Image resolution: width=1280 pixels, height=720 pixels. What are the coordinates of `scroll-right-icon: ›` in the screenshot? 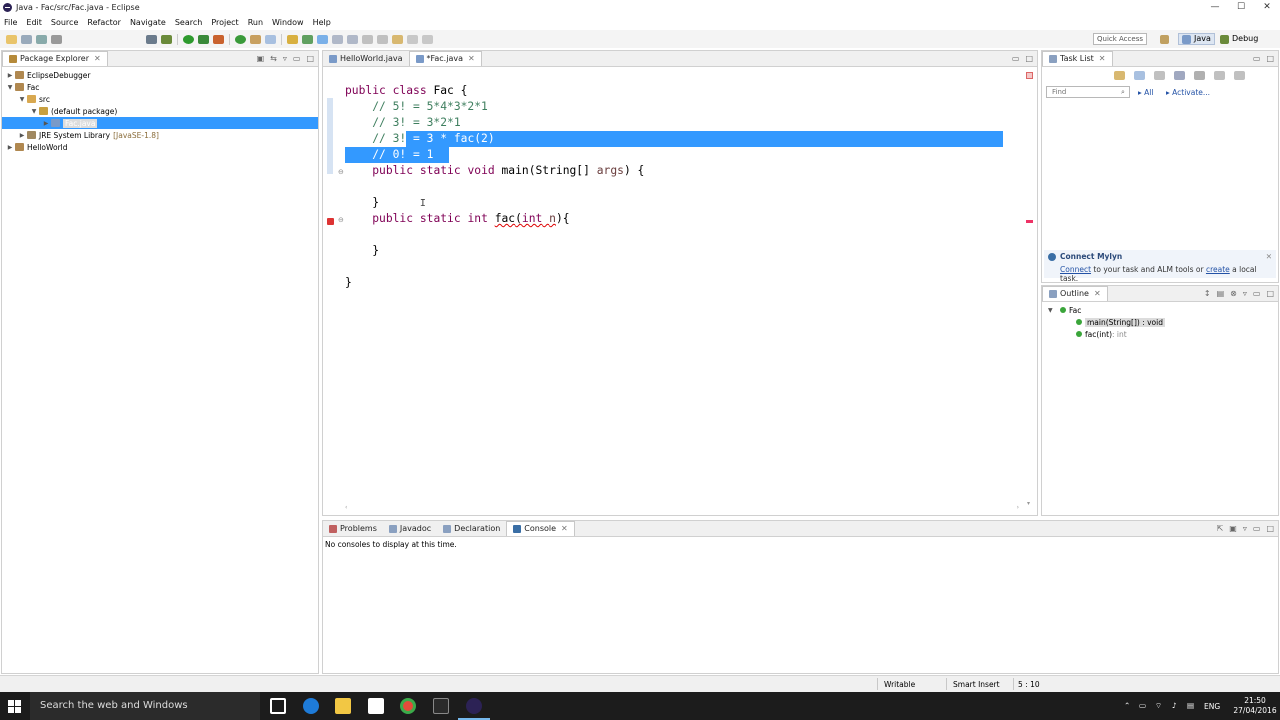 It's located at (1018, 507).